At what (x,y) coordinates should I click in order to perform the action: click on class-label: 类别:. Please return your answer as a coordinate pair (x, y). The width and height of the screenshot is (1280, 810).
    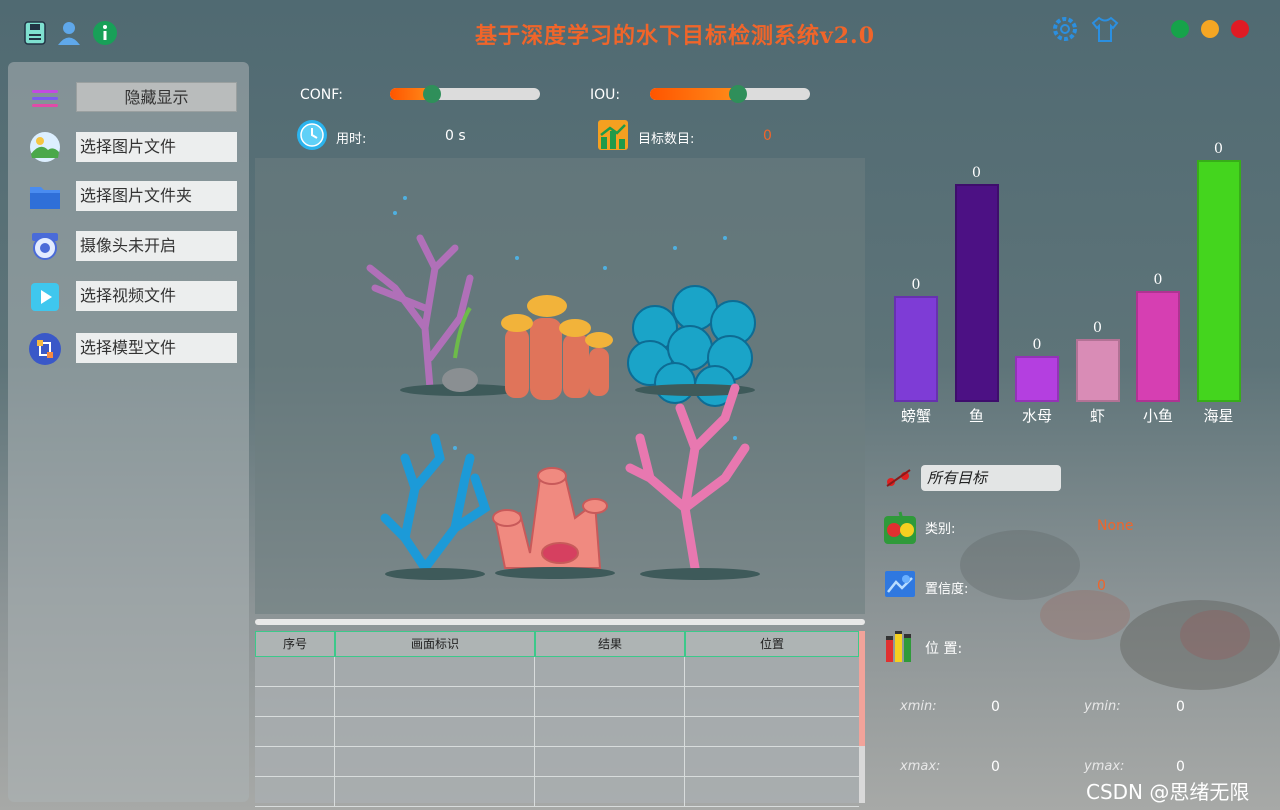
    Looking at the image, I should click on (940, 529).